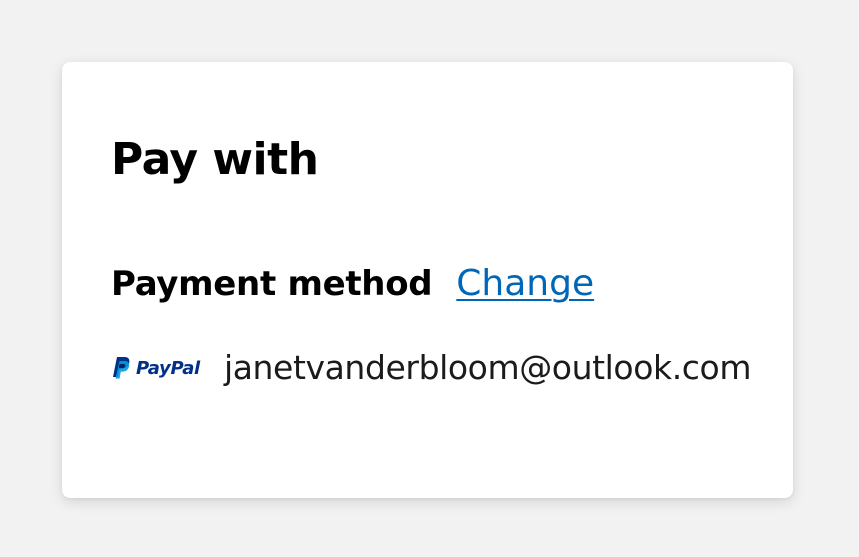 The width and height of the screenshot is (859, 557). I want to click on paypal-wordmark: PayPal, so click(168, 368).